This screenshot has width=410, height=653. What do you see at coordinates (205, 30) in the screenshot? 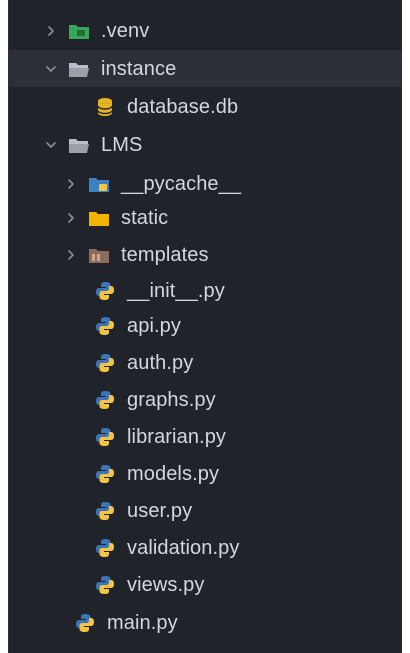
I see `tree-item-venv: .venv` at bounding box center [205, 30].